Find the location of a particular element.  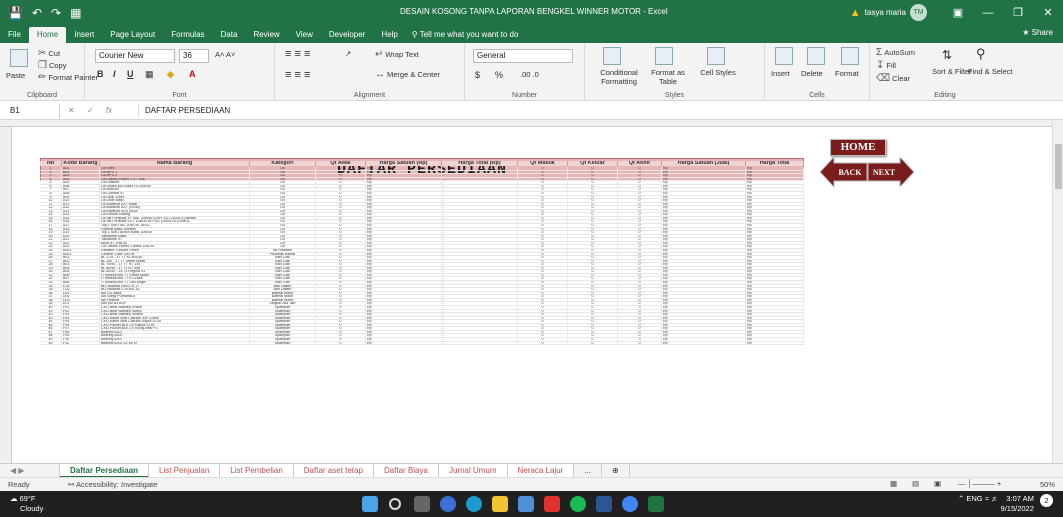

table-cell: Ban Luar is located at coordinates (283, 257).